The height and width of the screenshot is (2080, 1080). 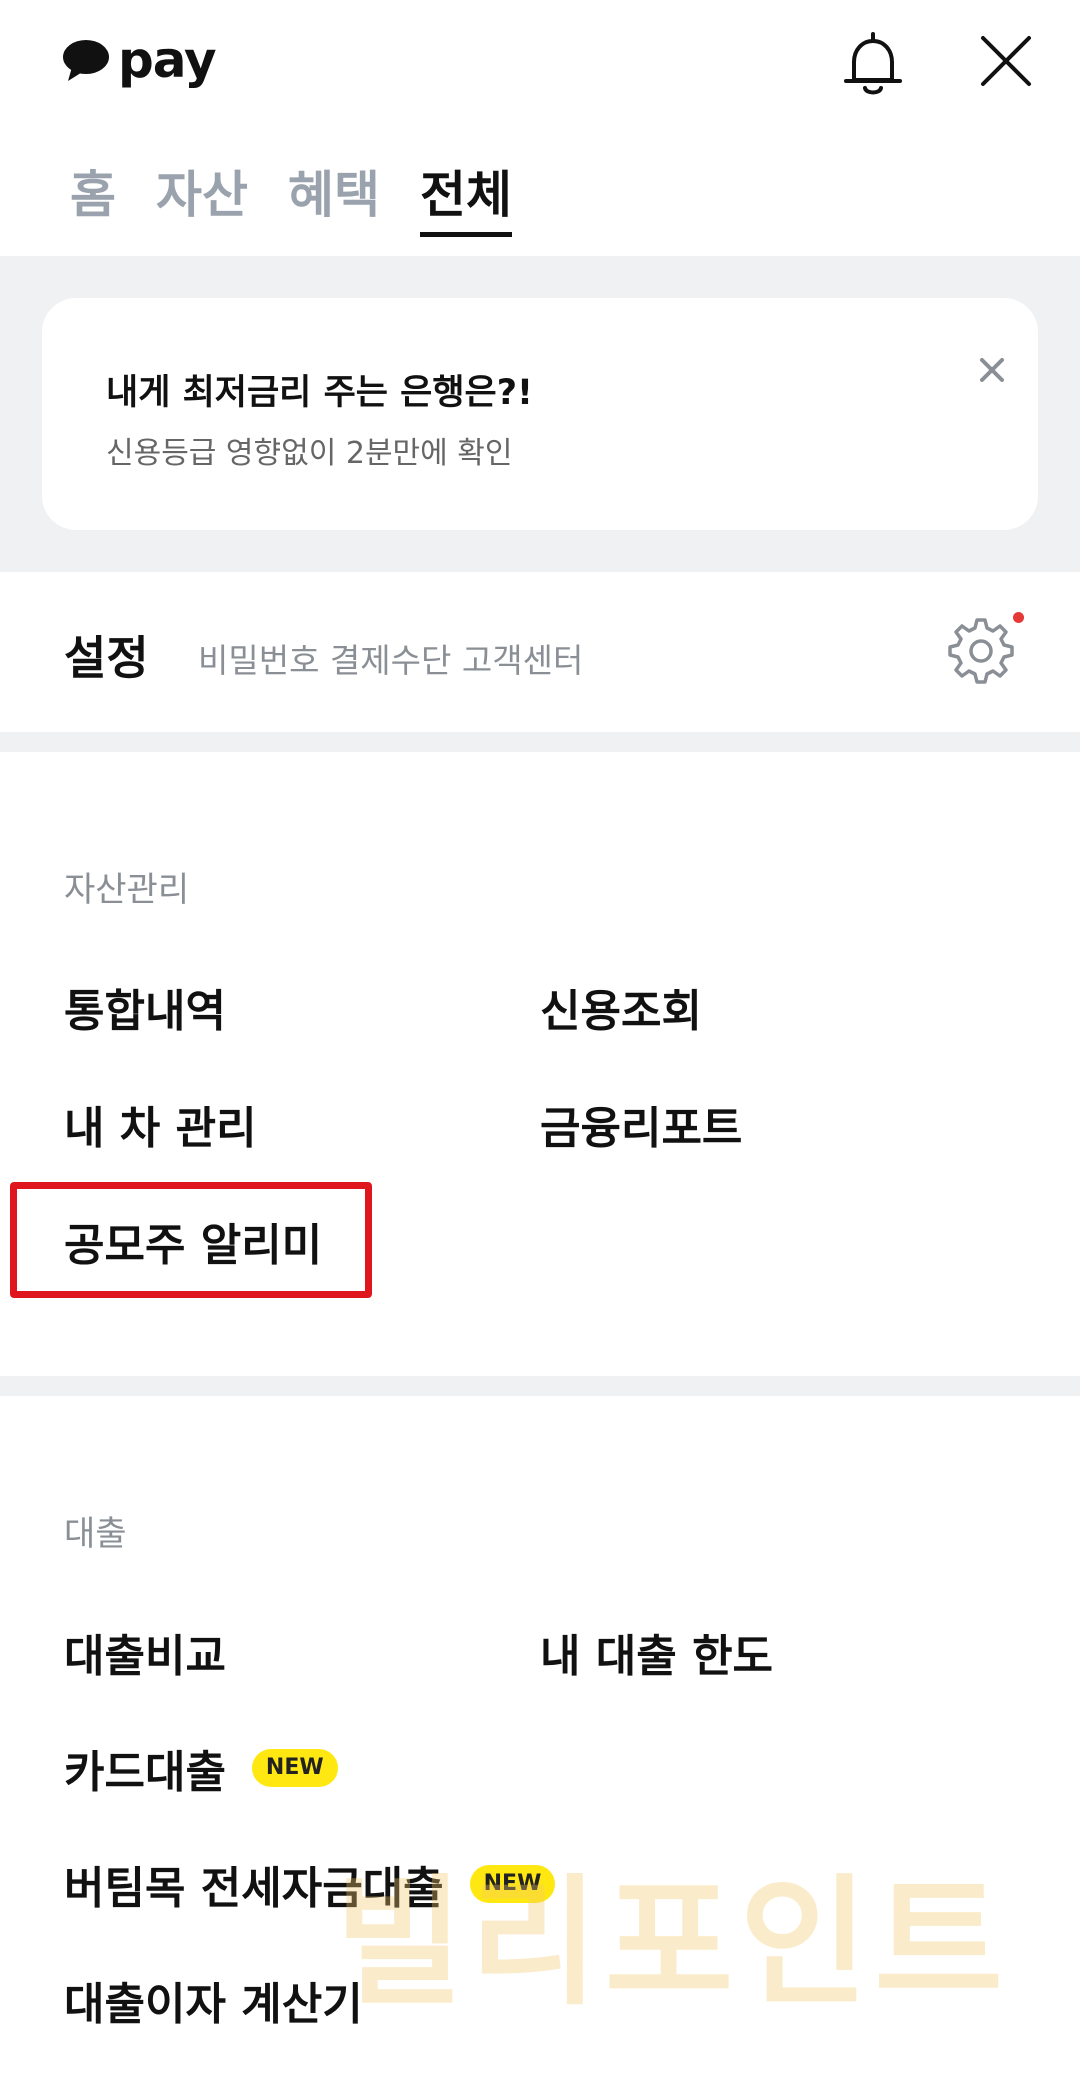 I want to click on kakaopay-logo: pay, so click(x=139, y=60).